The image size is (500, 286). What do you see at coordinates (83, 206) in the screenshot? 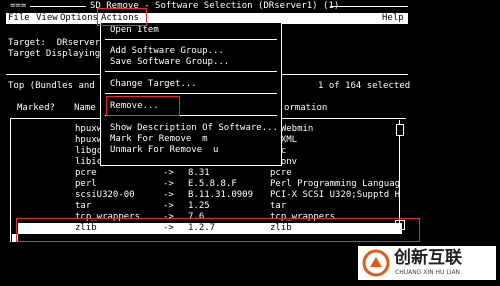
I see `row-name: tar` at bounding box center [83, 206].